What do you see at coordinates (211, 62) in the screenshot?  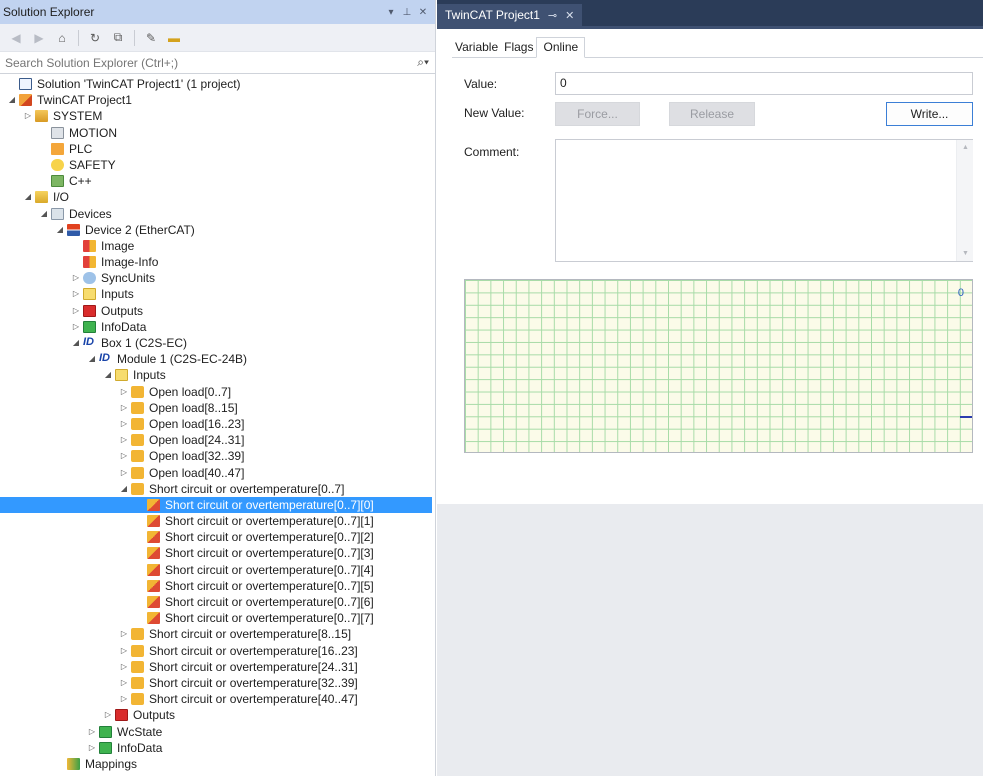 I see `search-input` at bounding box center [211, 62].